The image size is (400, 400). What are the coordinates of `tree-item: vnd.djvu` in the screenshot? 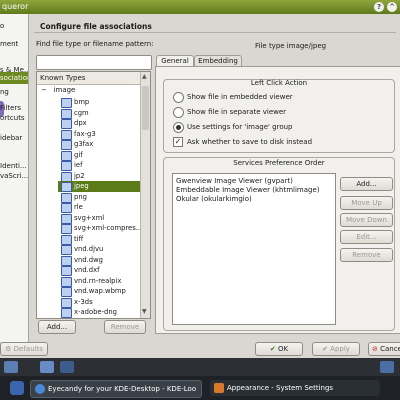 It's located at (99, 249).